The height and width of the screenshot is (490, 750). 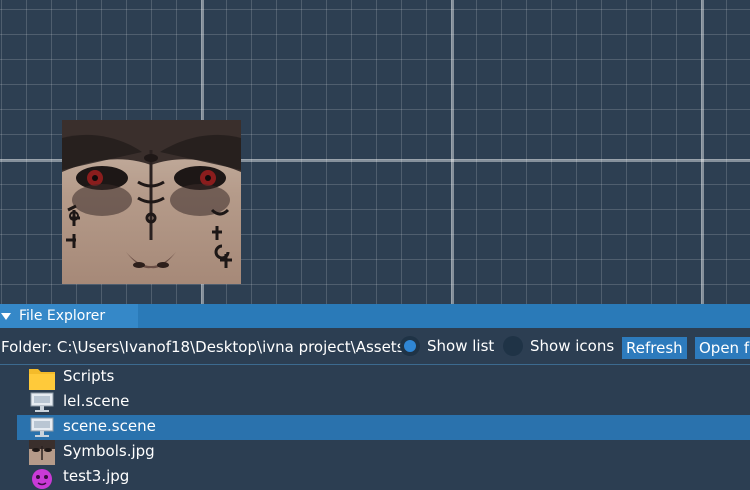 I want to click on file-name: scene.scene, so click(x=109, y=426).